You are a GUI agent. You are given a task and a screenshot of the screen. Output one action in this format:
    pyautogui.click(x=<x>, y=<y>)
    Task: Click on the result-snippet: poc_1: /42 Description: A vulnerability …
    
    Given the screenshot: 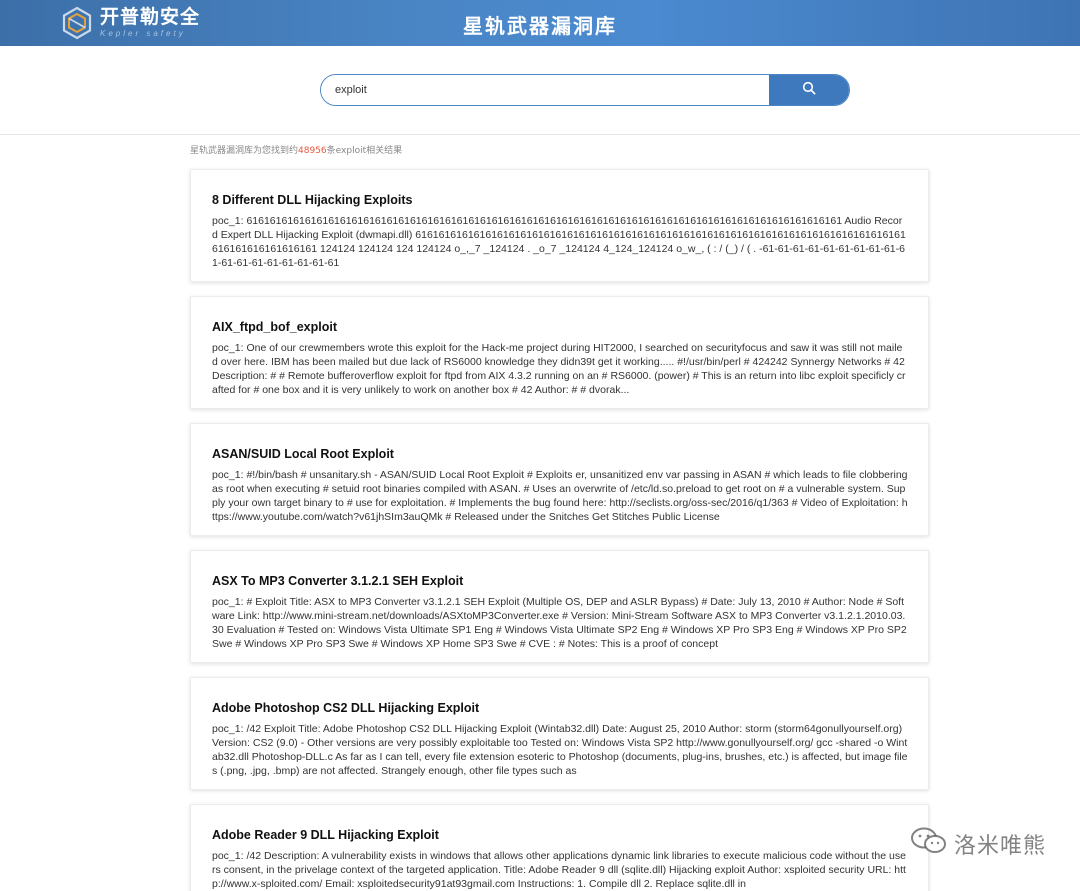 What is the action you would take?
    pyautogui.click(x=559, y=870)
    